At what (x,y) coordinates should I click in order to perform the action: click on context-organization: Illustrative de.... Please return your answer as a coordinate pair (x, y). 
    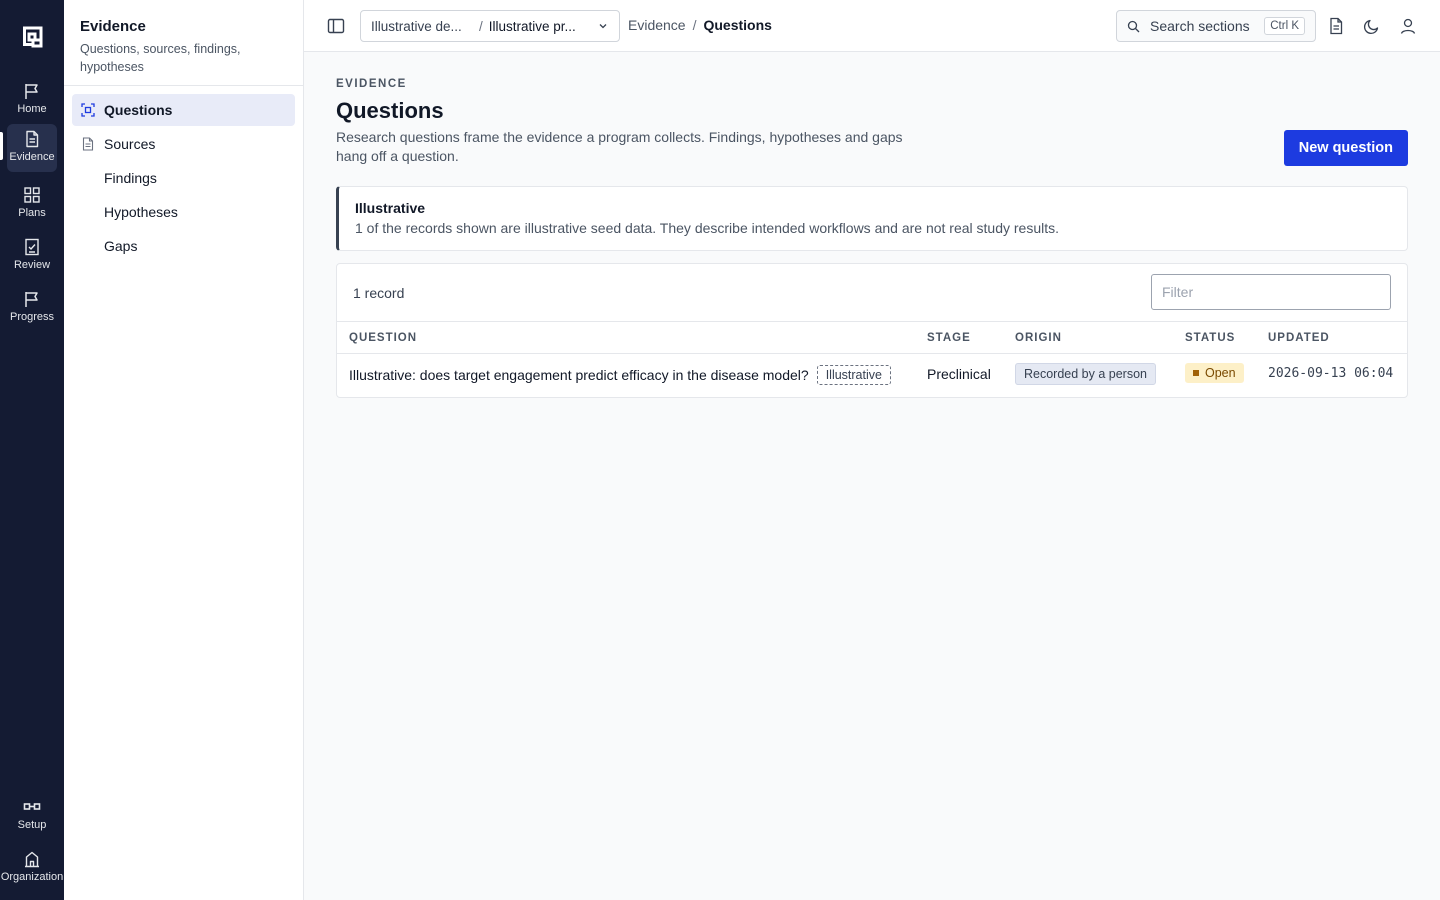
    Looking at the image, I should click on (416, 26).